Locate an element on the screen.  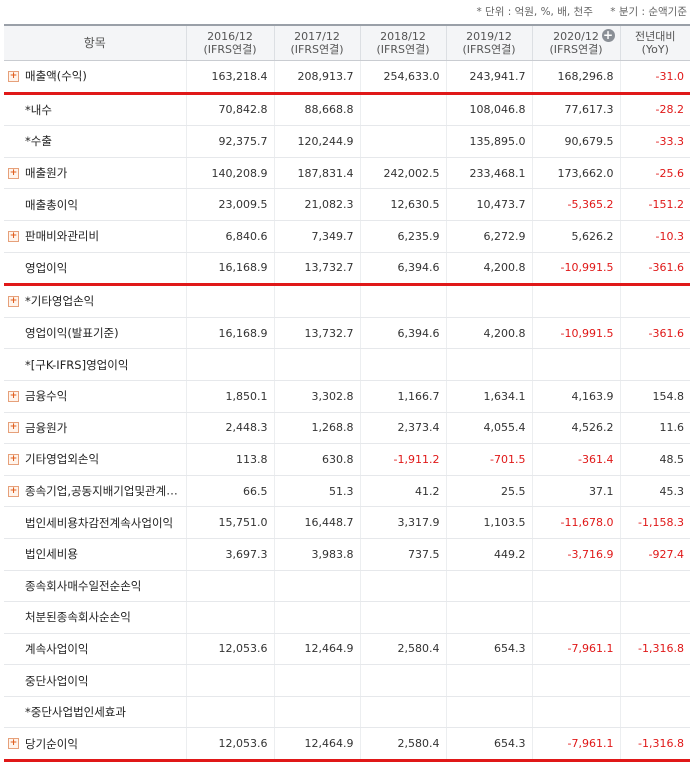
header-period-2018: 2018/12 (IFRS연결) is located at coordinates (402, 42).